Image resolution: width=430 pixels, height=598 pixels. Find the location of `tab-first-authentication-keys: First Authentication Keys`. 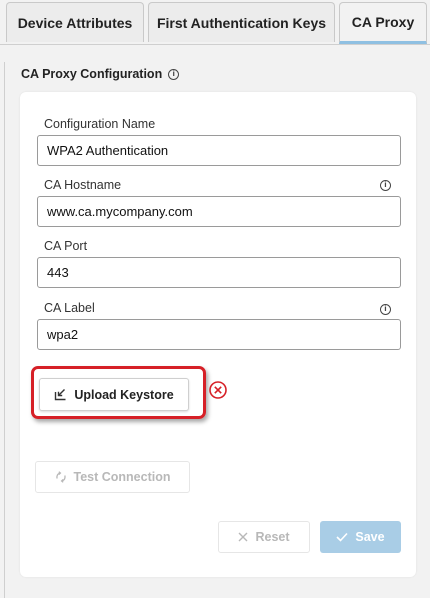

tab-first-authentication-keys: First Authentication Keys is located at coordinates (241, 22).